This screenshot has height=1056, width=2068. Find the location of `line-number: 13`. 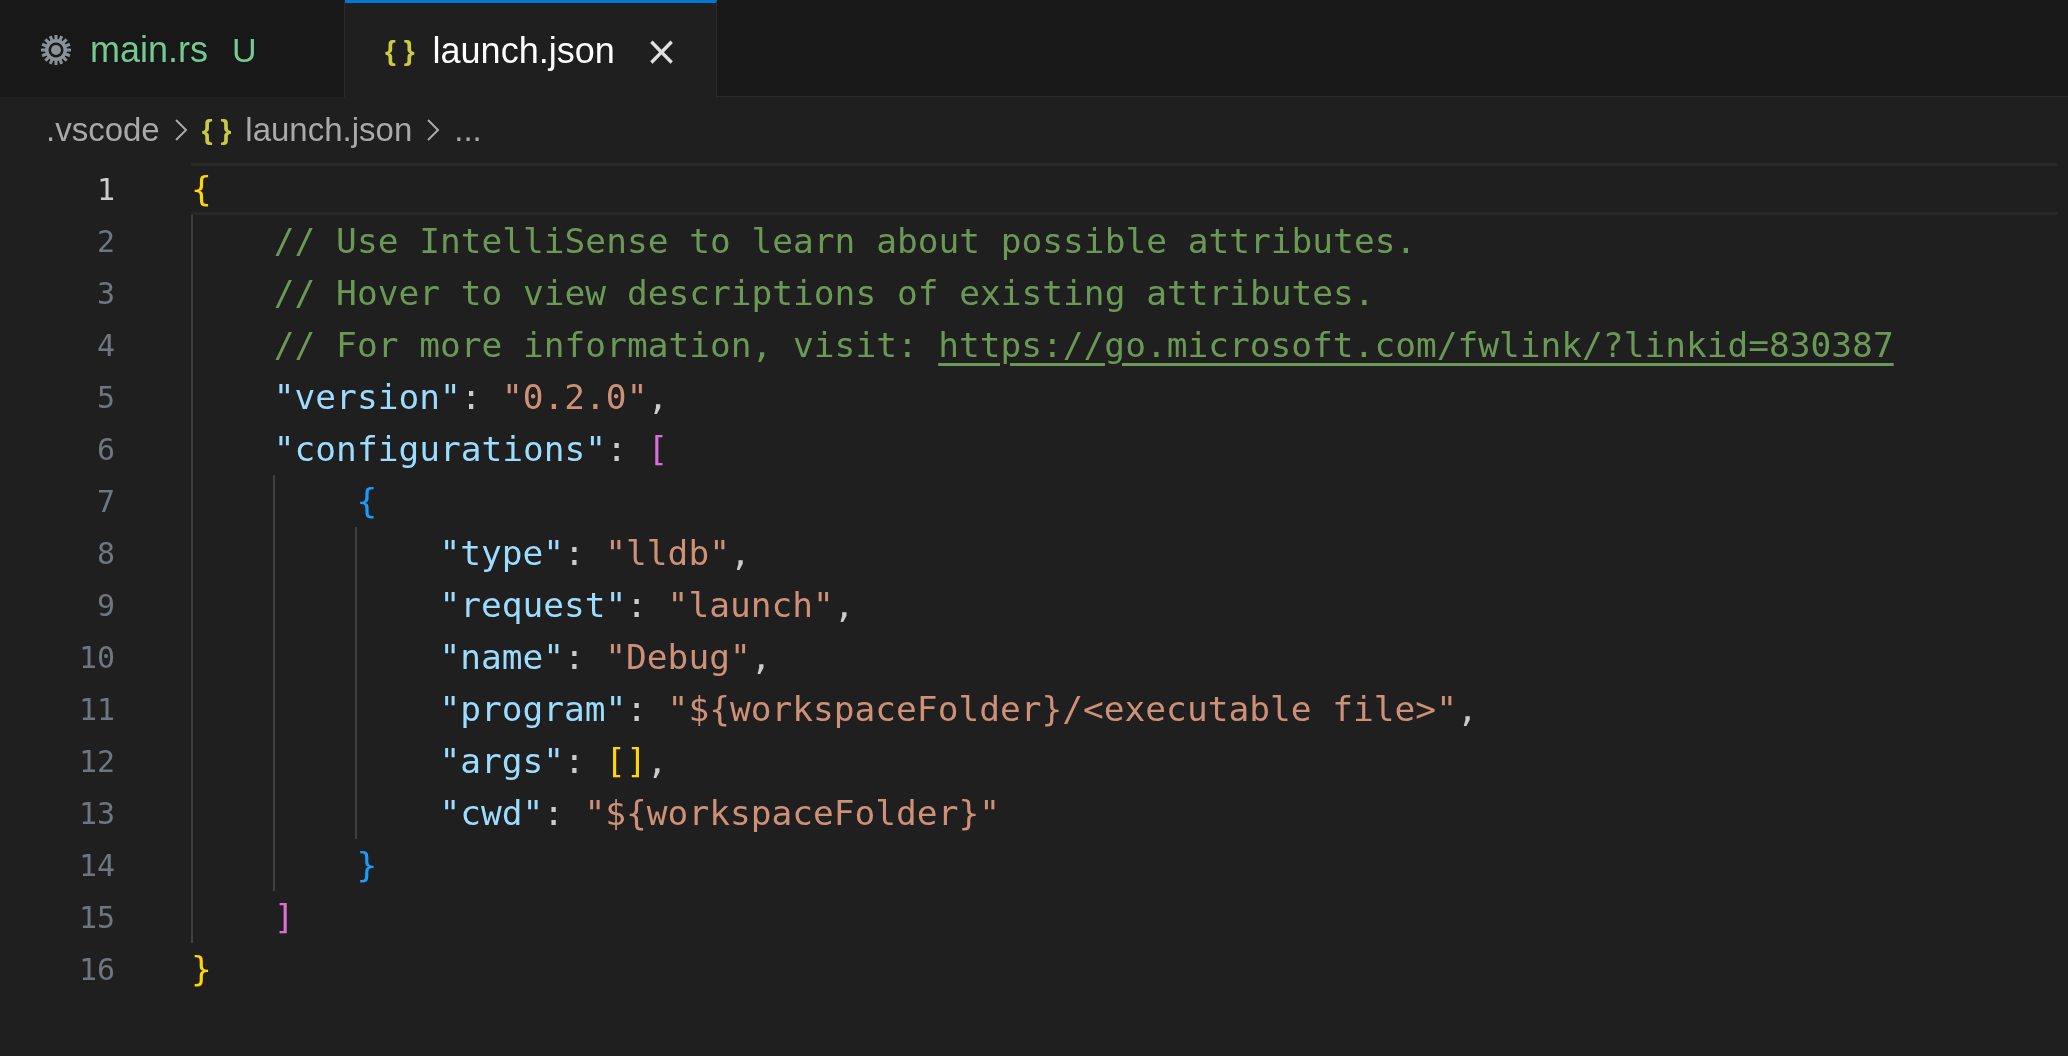

line-number: 13 is located at coordinates (96, 813).